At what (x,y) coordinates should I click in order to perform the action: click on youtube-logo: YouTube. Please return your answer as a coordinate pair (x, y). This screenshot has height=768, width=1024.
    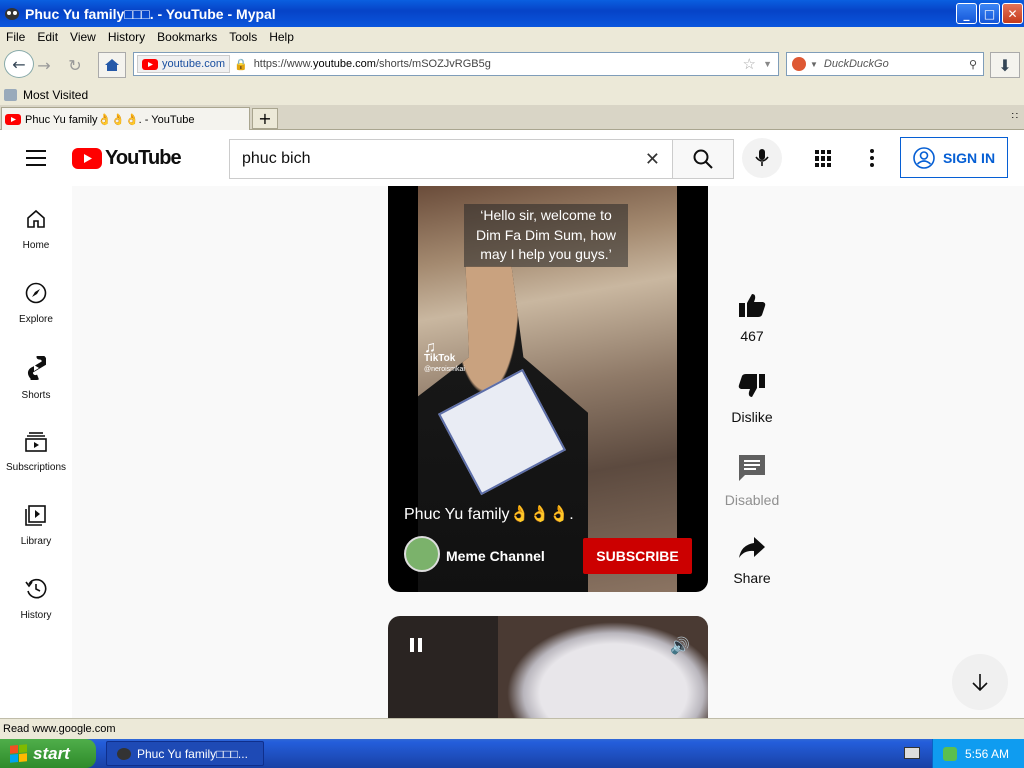
    Looking at the image, I should click on (127, 158).